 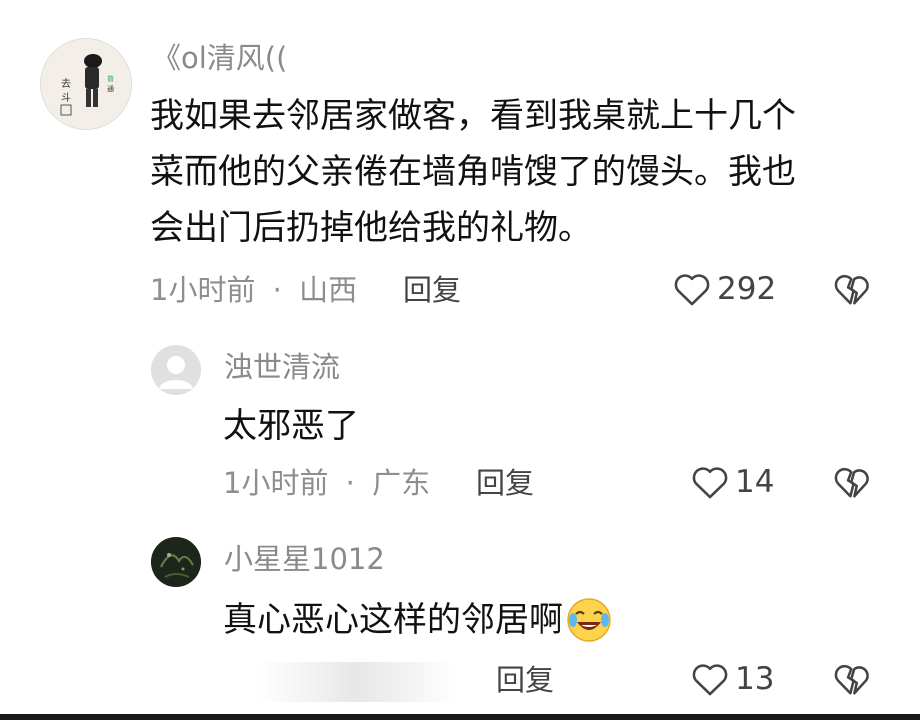 What do you see at coordinates (219, 58) in the screenshot?
I see `comment-username: 《ol清风((` at bounding box center [219, 58].